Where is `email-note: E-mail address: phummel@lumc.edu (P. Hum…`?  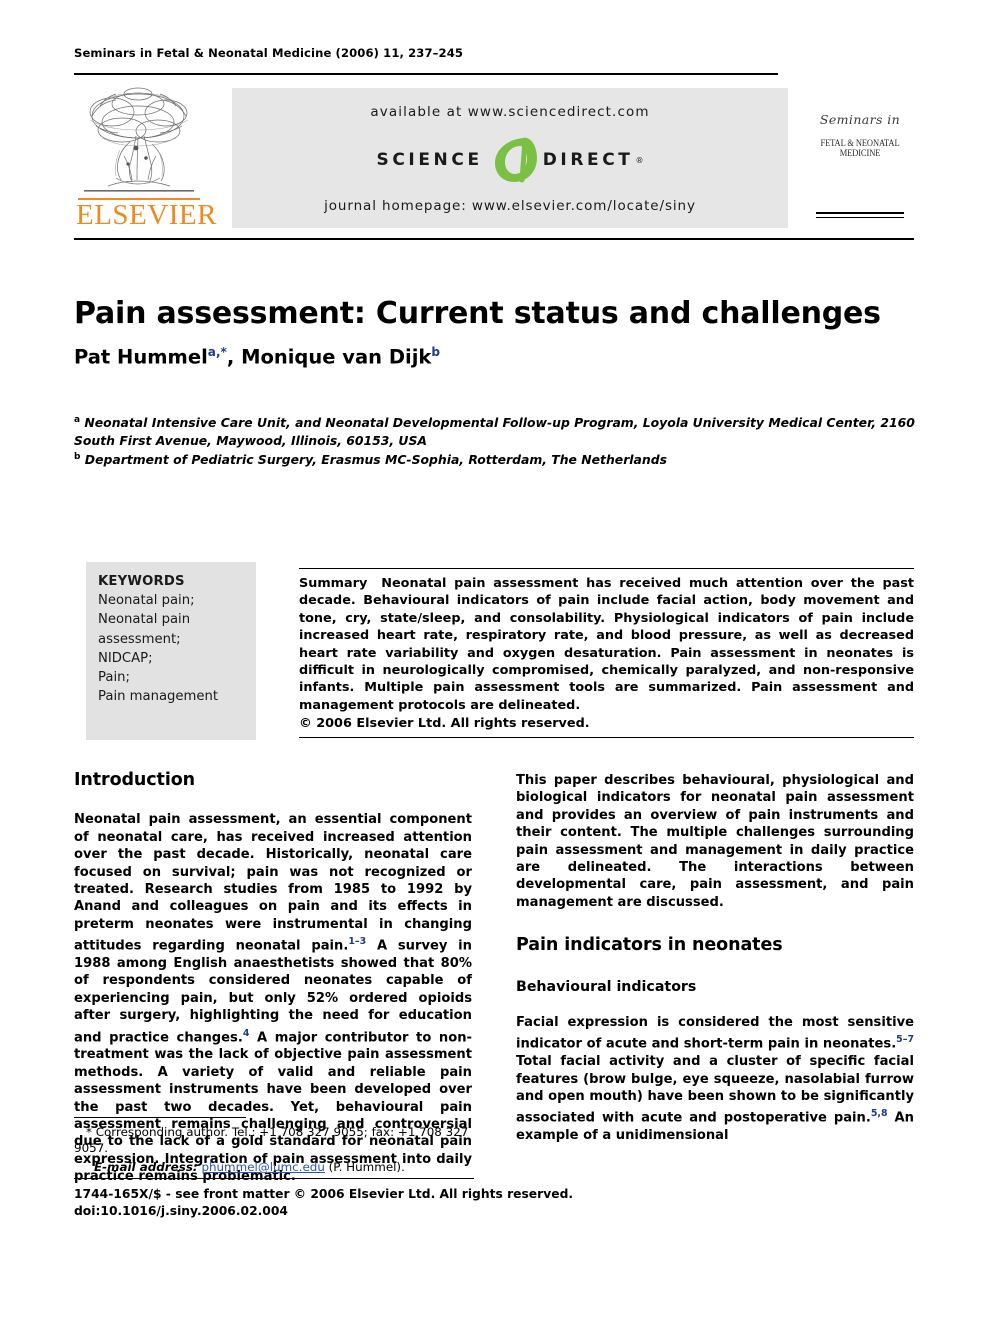 email-note: E-mail address: phummel@lumc.edu (P. Hum… is located at coordinates (274, 1167).